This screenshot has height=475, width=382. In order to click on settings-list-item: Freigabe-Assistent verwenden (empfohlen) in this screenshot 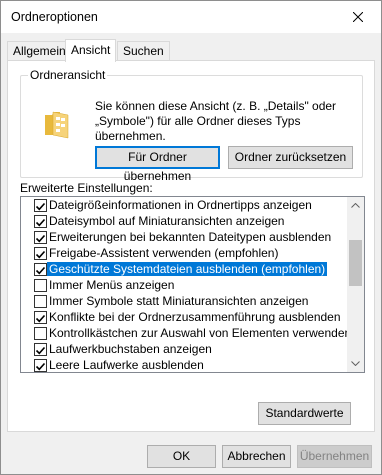, I will do `click(184, 253)`.